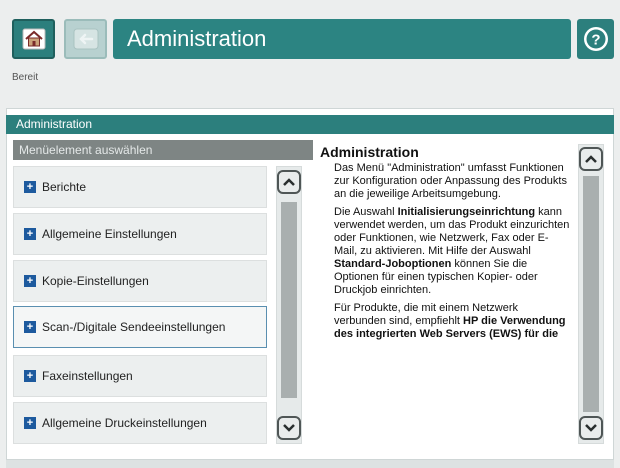  Describe the element at coordinates (366, 212) in the screenshot. I see `text-span: Die Auswahl` at that location.